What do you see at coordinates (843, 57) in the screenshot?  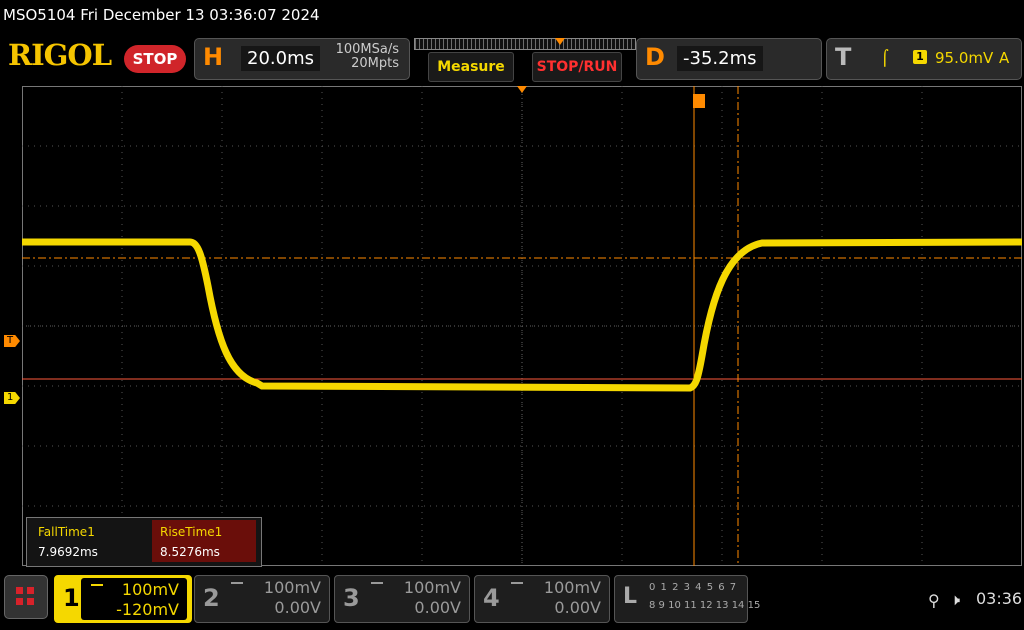 I see `trigger-label: T` at bounding box center [843, 57].